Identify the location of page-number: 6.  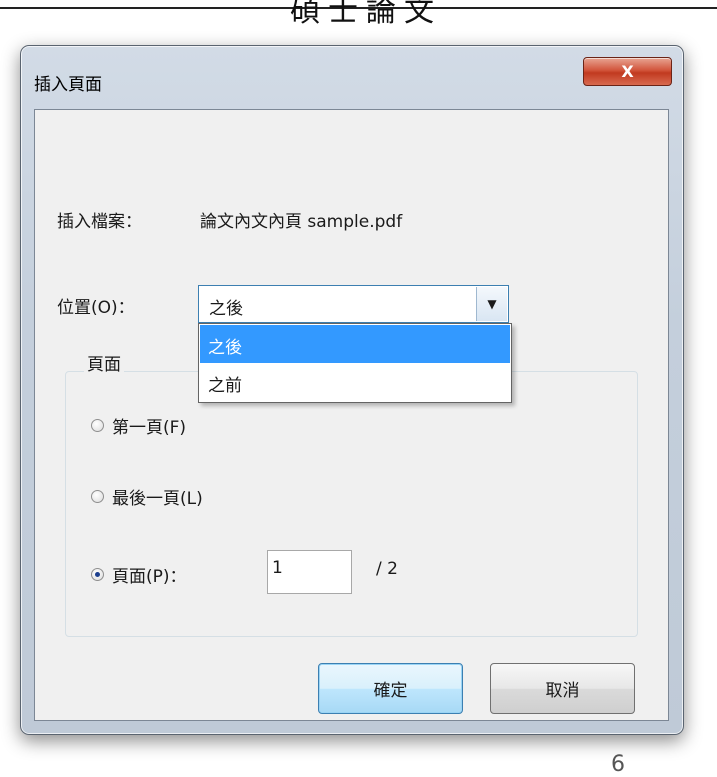
(618, 764).